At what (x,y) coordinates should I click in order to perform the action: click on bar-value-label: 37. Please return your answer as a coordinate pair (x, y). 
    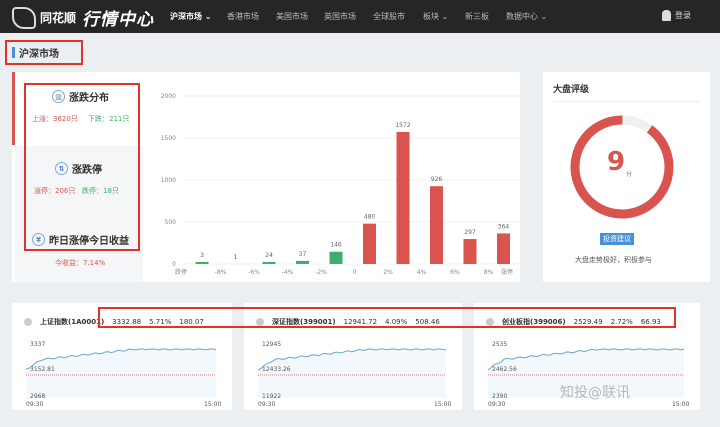
    Looking at the image, I should click on (303, 254).